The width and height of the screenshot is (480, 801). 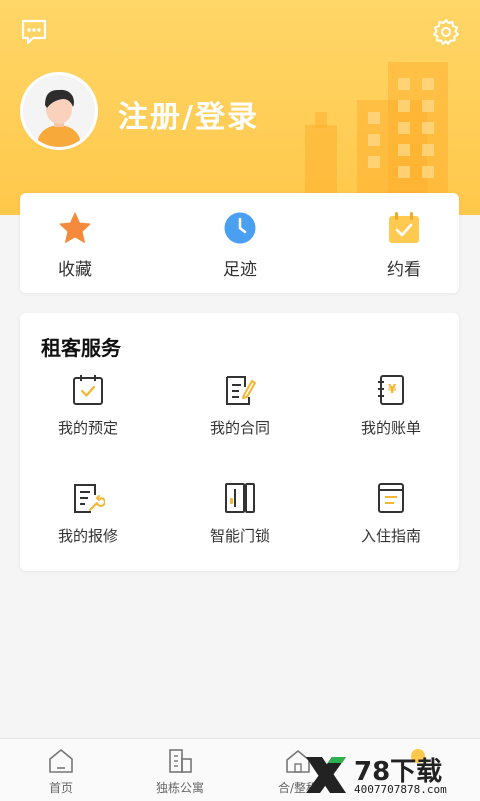 What do you see at coordinates (240, 228) in the screenshot?
I see `clock-icon` at bounding box center [240, 228].